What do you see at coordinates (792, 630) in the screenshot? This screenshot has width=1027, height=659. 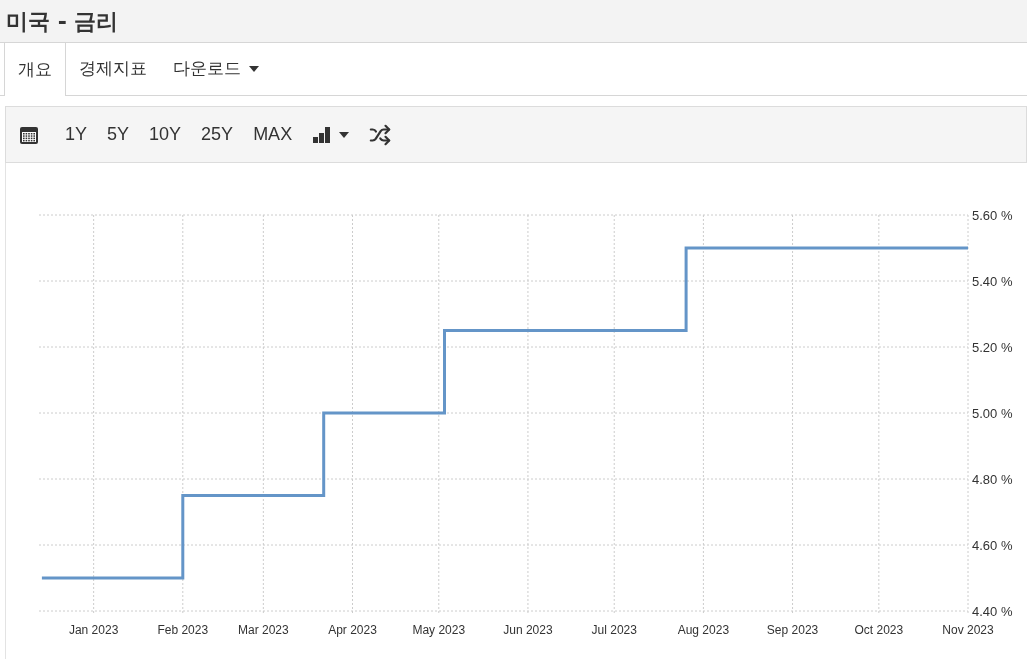 I see `x-axis-label: Sep 2023` at bounding box center [792, 630].